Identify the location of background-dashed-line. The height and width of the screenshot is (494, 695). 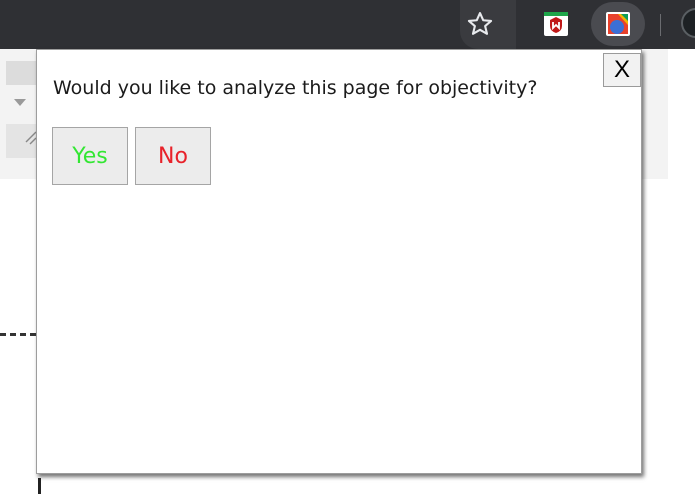
(18, 334).